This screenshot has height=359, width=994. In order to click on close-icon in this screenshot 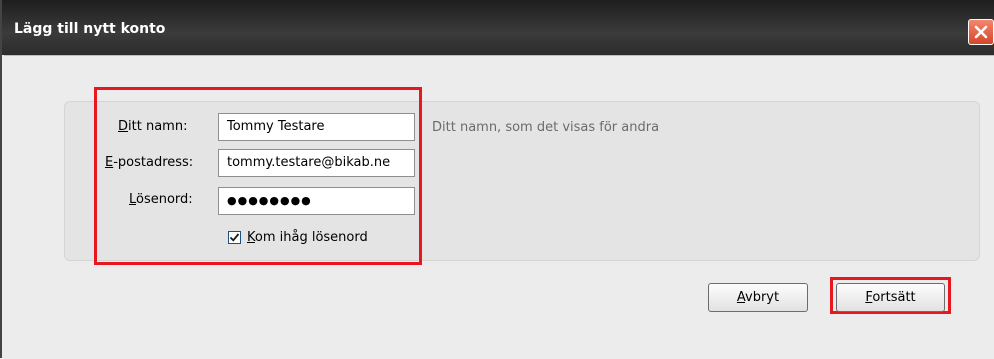, I will do `click(981, 32)`.